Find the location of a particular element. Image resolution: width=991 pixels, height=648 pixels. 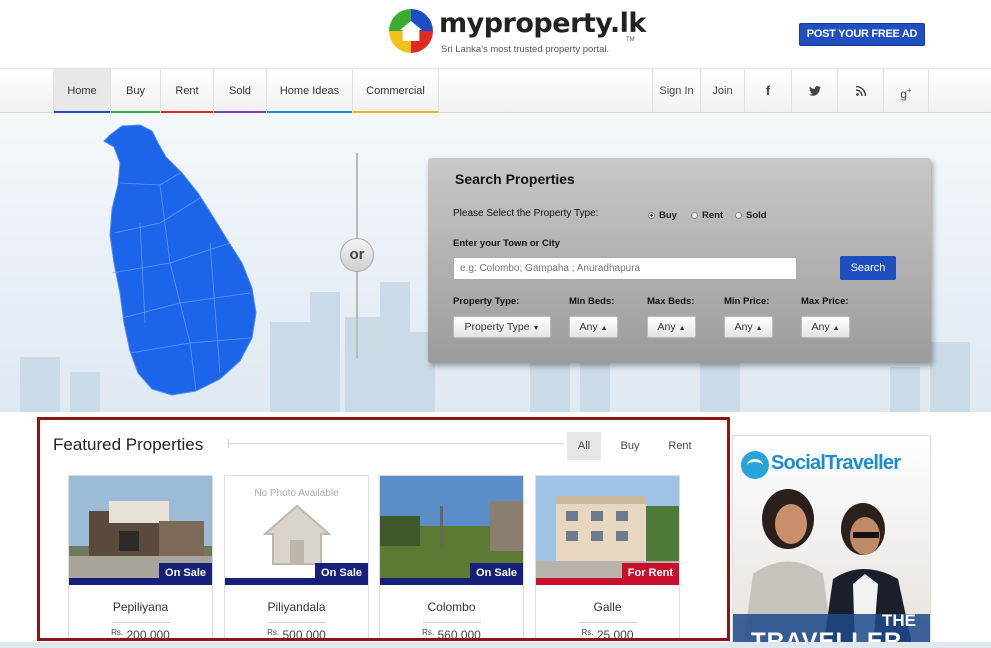

social-traveller-logo-icon is located at coordinates (755, 465).